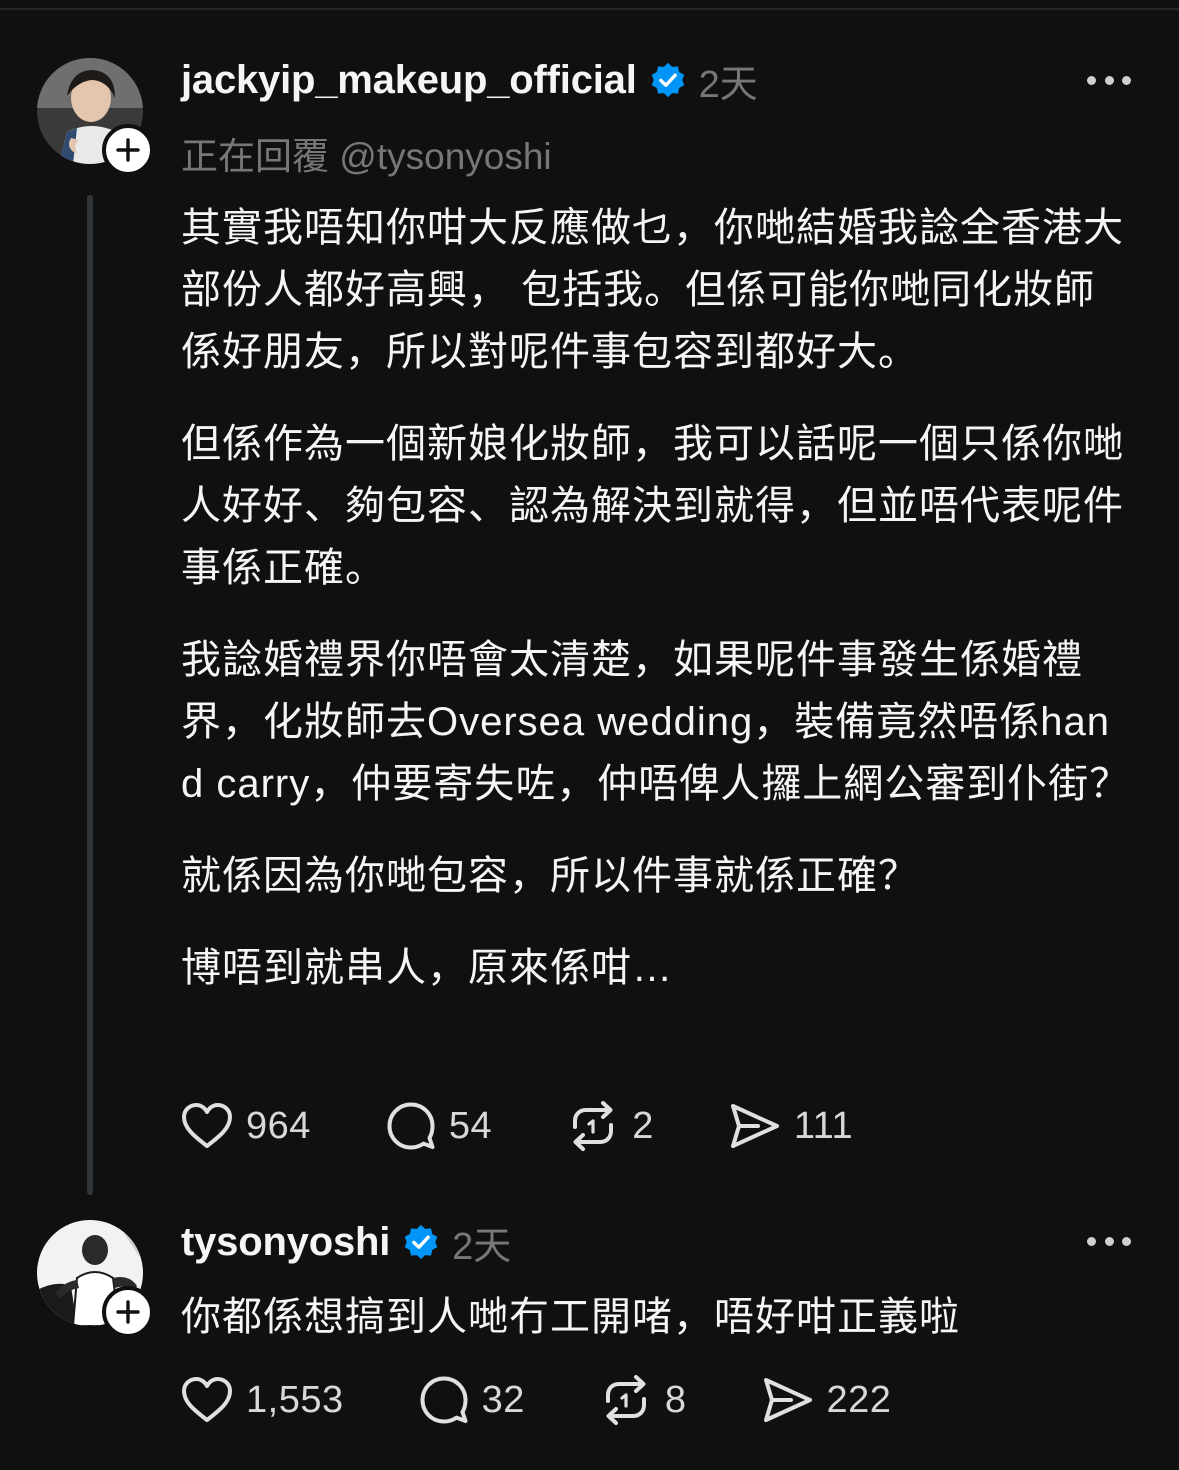 This screenshot has height=1470, width=1179. What do you see at coordinates (823, 1125) in the screenshot?
I see `share-count: 111` at bounding box center [823, 1125].